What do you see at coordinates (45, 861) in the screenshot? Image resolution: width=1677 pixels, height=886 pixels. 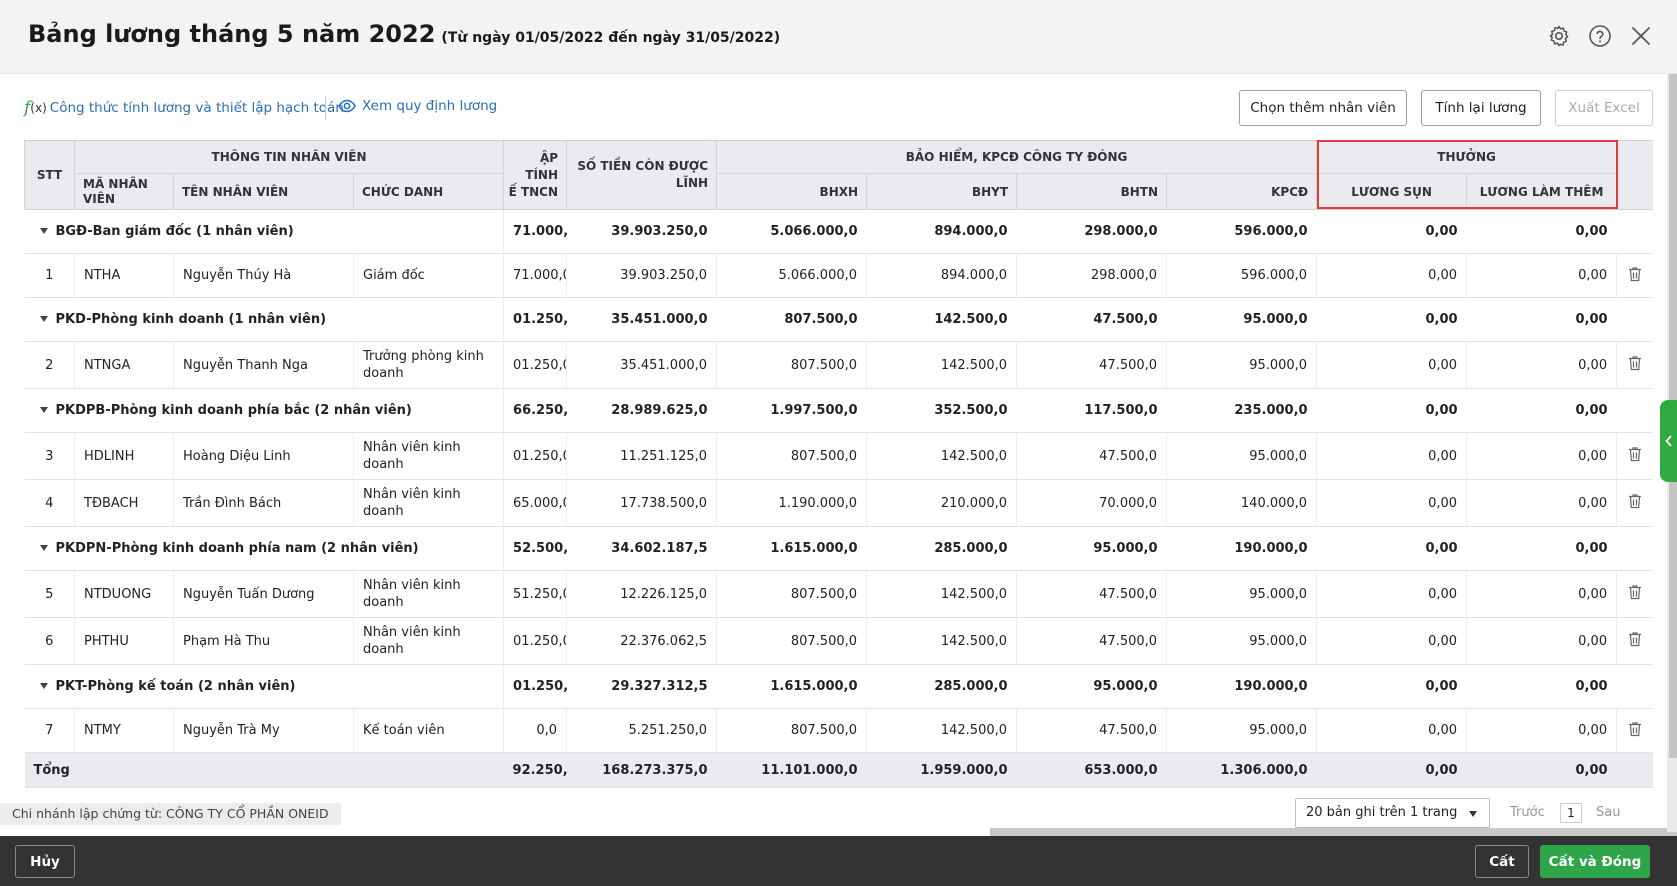 I see `cancel-button: Hủy` at bounding box center [45, 861].